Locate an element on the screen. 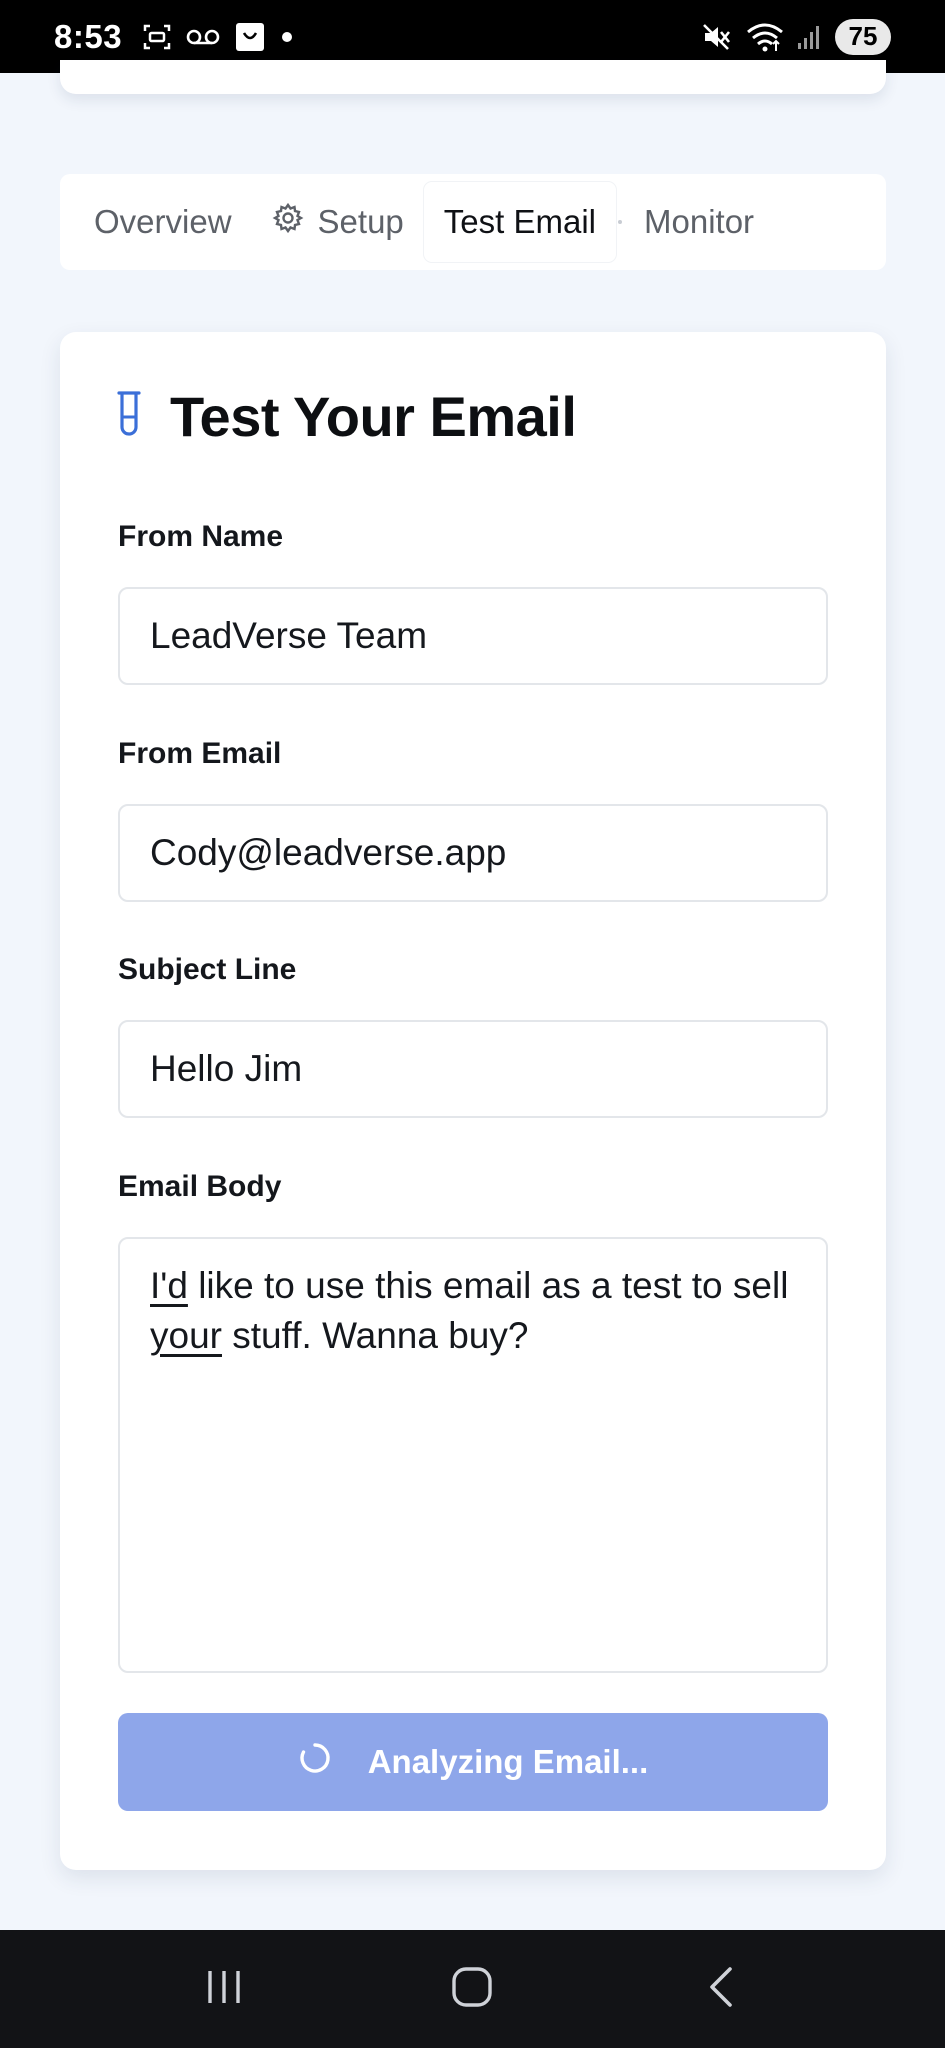  subject-line-input: Hello Jim is located at coordinates (473, 1069).